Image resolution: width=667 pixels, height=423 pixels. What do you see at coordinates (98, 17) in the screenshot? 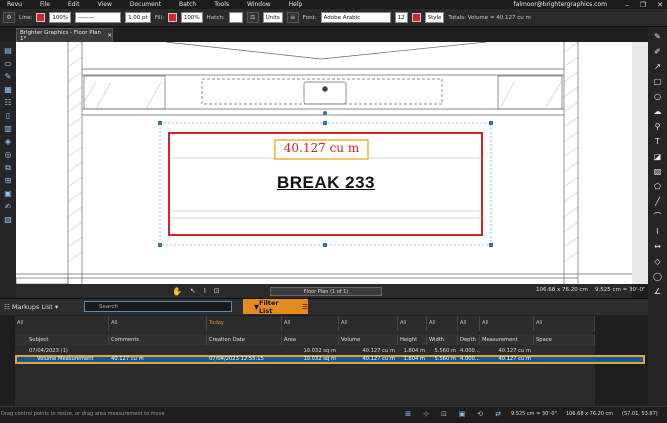
I see `line-style-select: ———` at bounding box center [98, 17].